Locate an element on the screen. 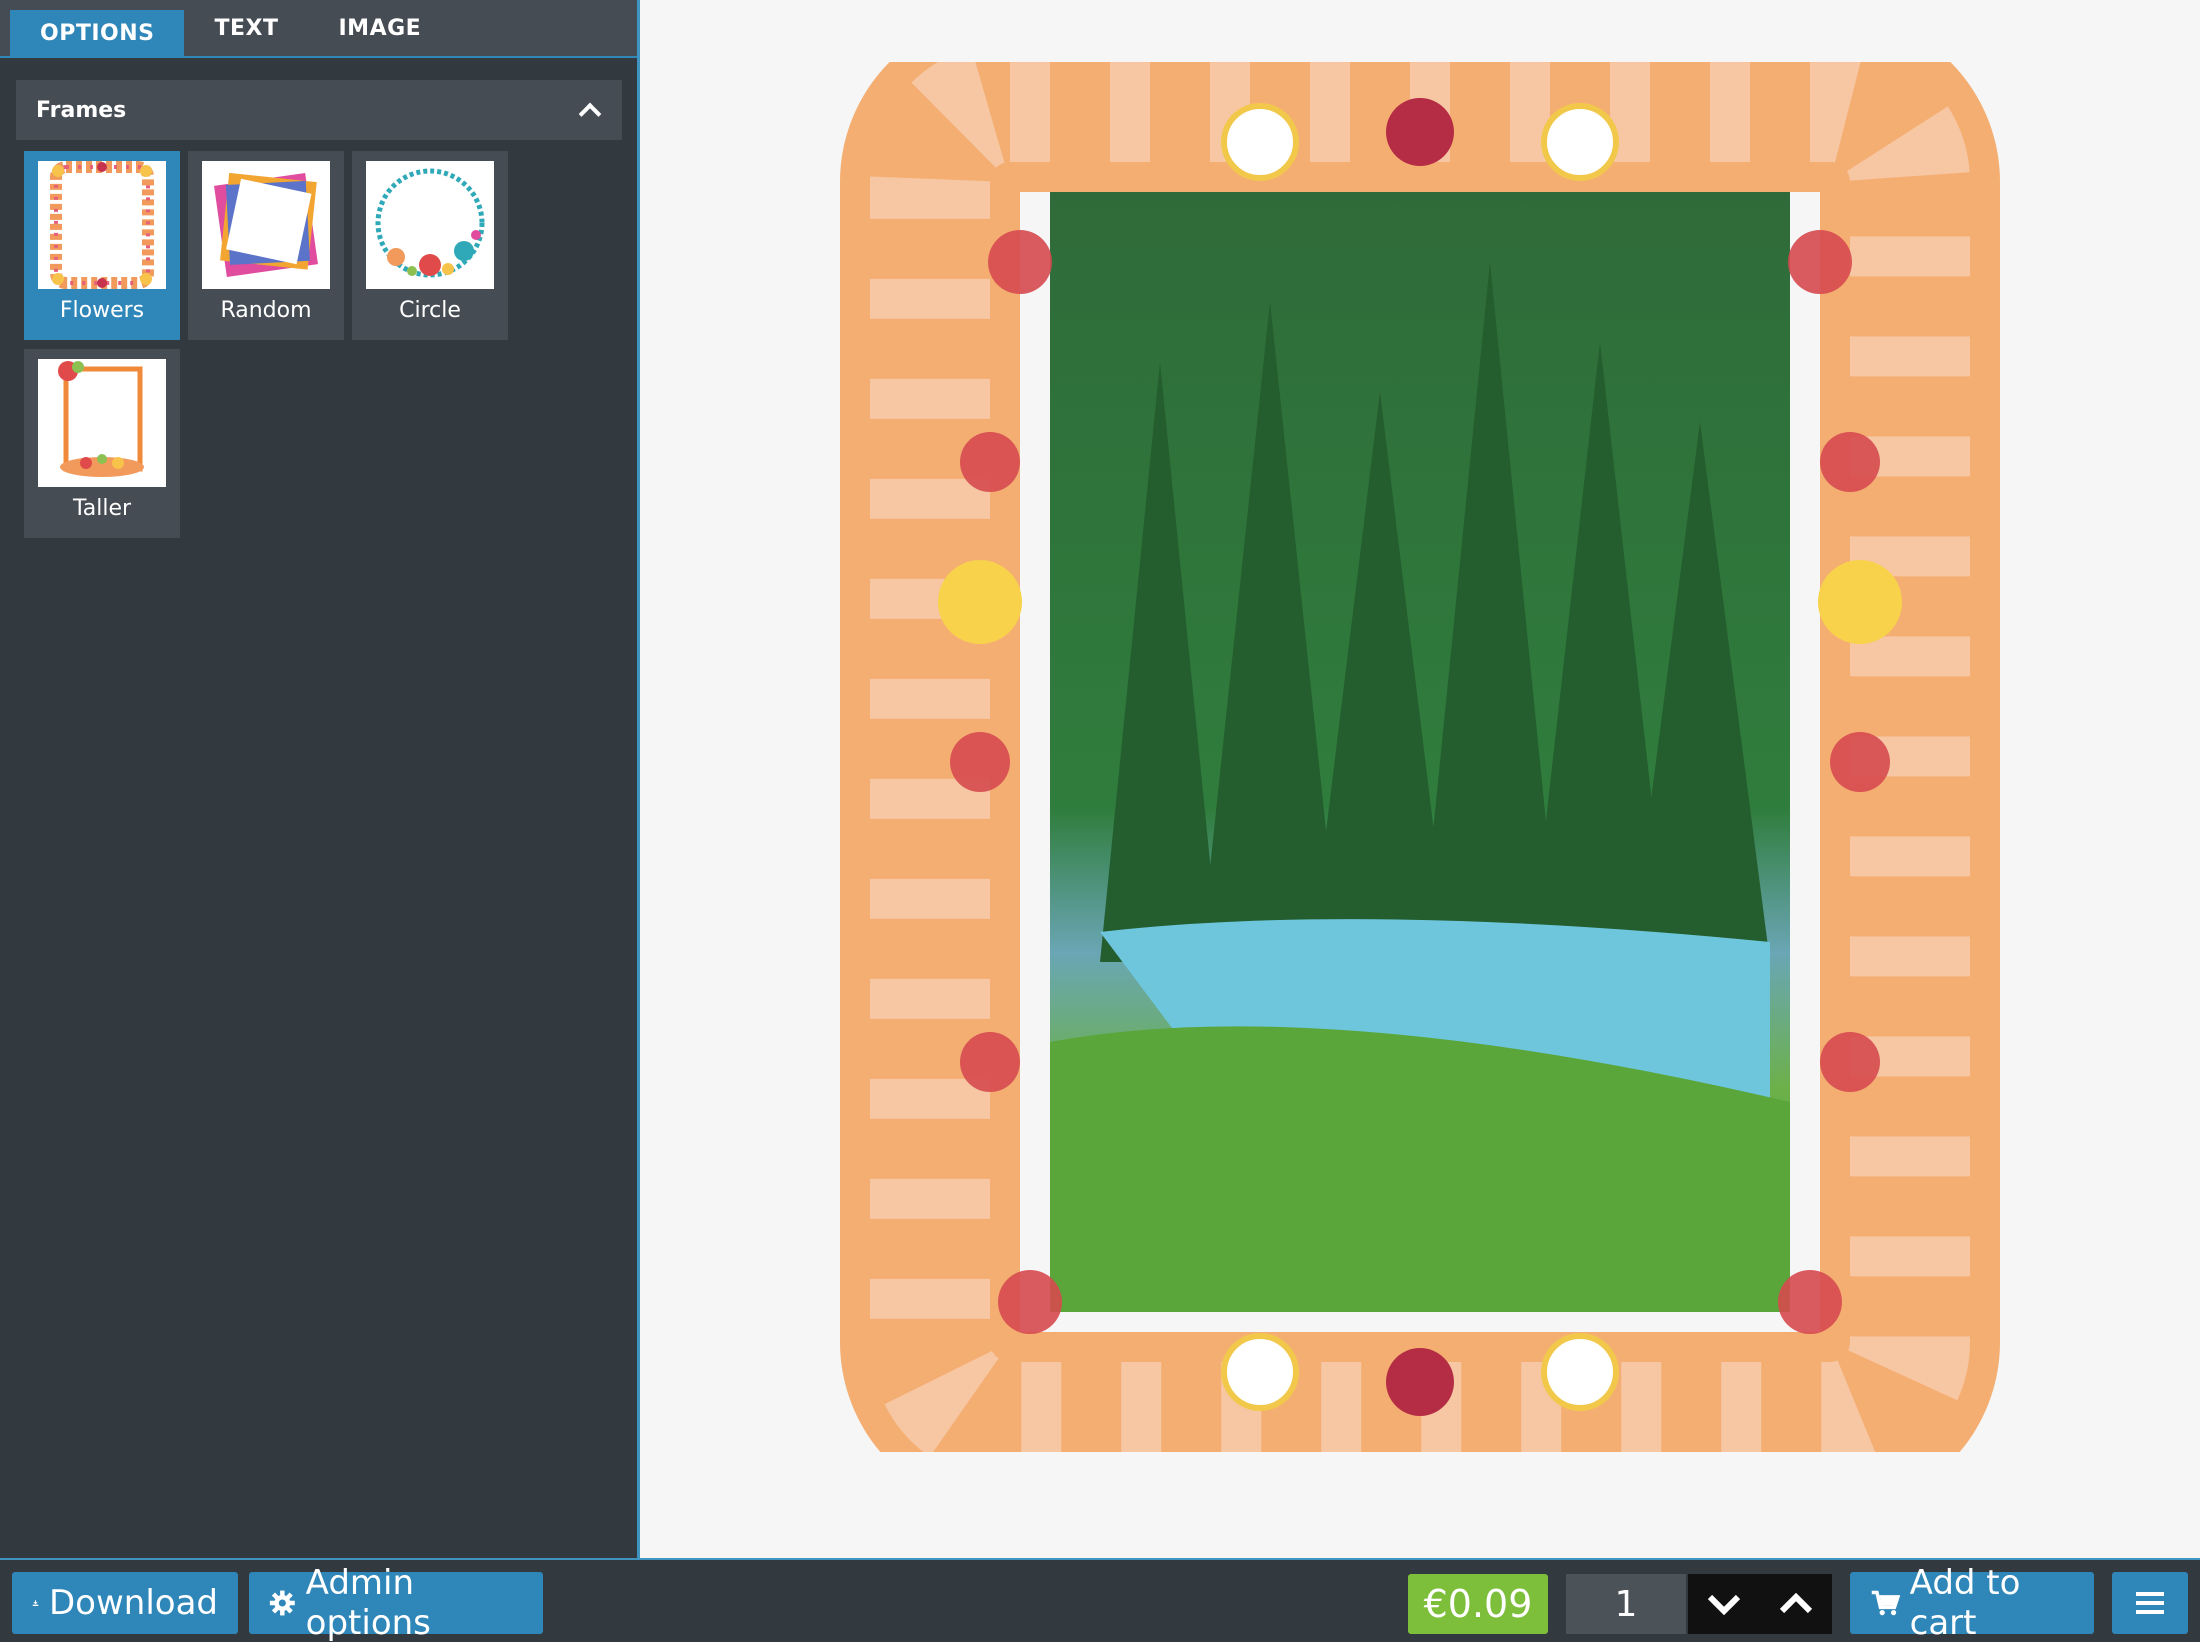 The width and height of the screenshot is (2200, 1642). cart-icon is located at coordinates (1885, 1603).